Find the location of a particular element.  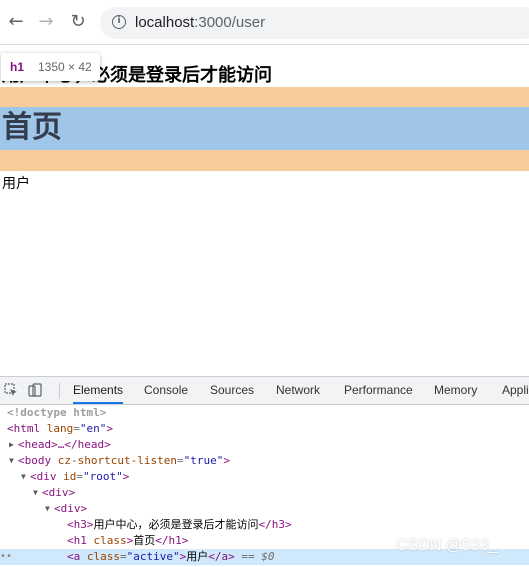

div-inner-open-tag: <div> is located at coordinates (71, 508).